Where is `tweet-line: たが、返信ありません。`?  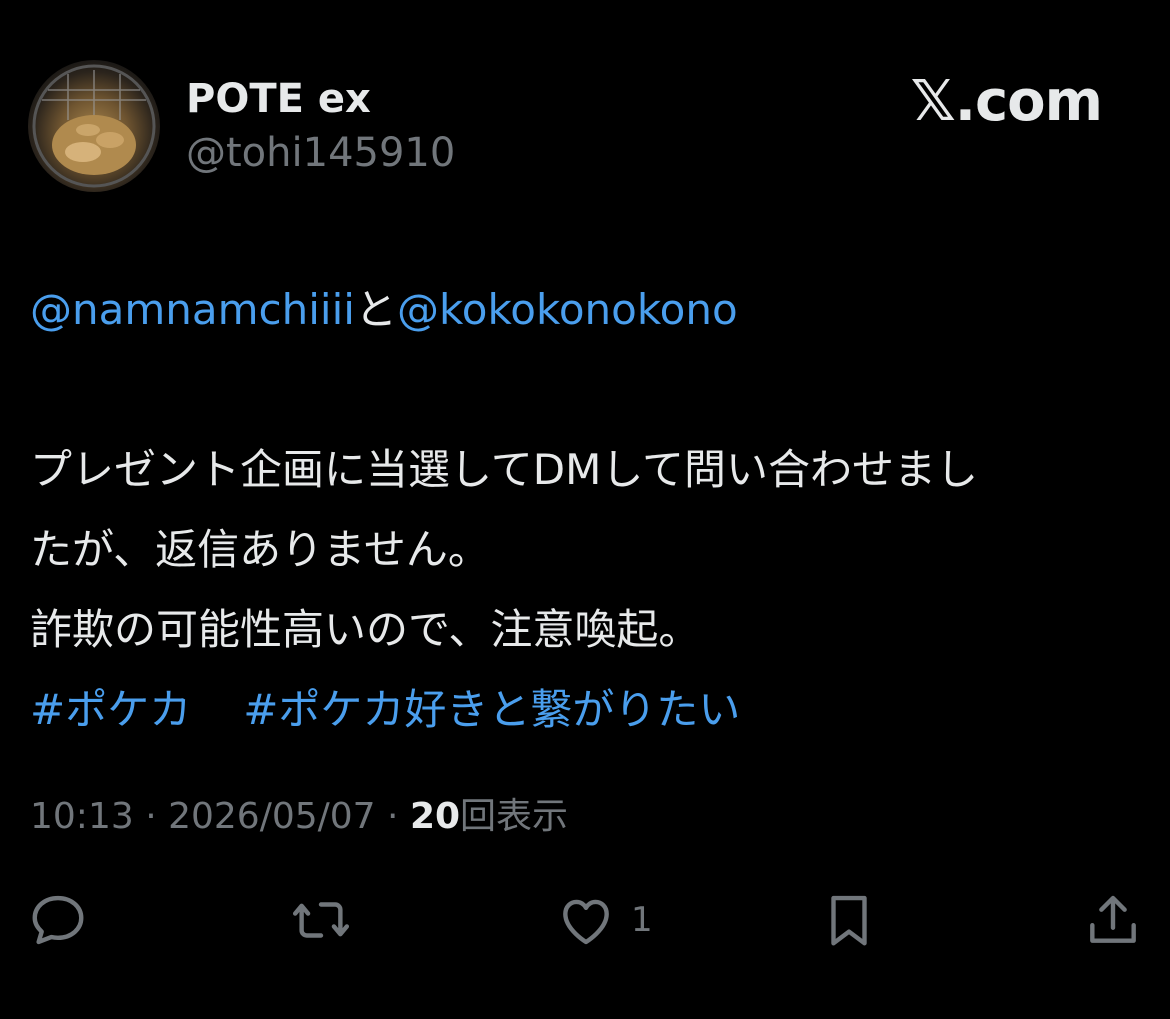
tweet-line: たが、返信ありません。 is located at coordinates (260, 549).